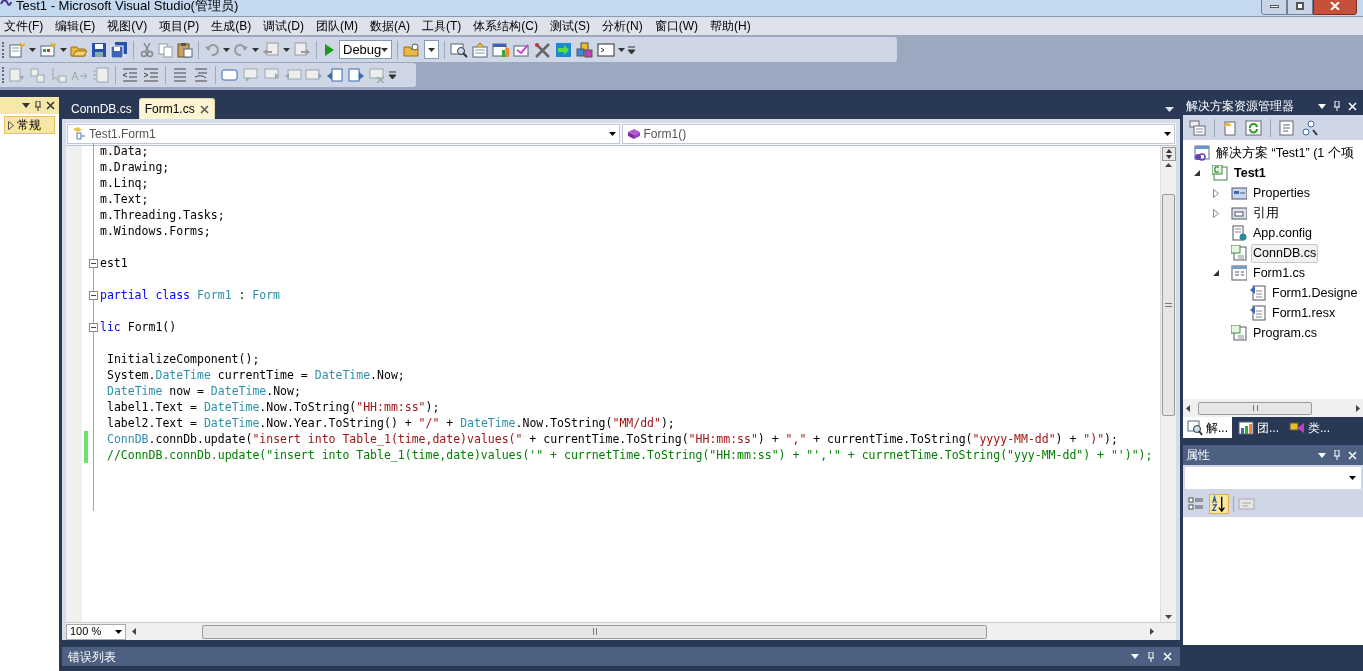 The width and height of the screenshot is (1363, 671). Describe the element at coordinates (151, 75) in the screenshot. I see `indent-icon` at that location.